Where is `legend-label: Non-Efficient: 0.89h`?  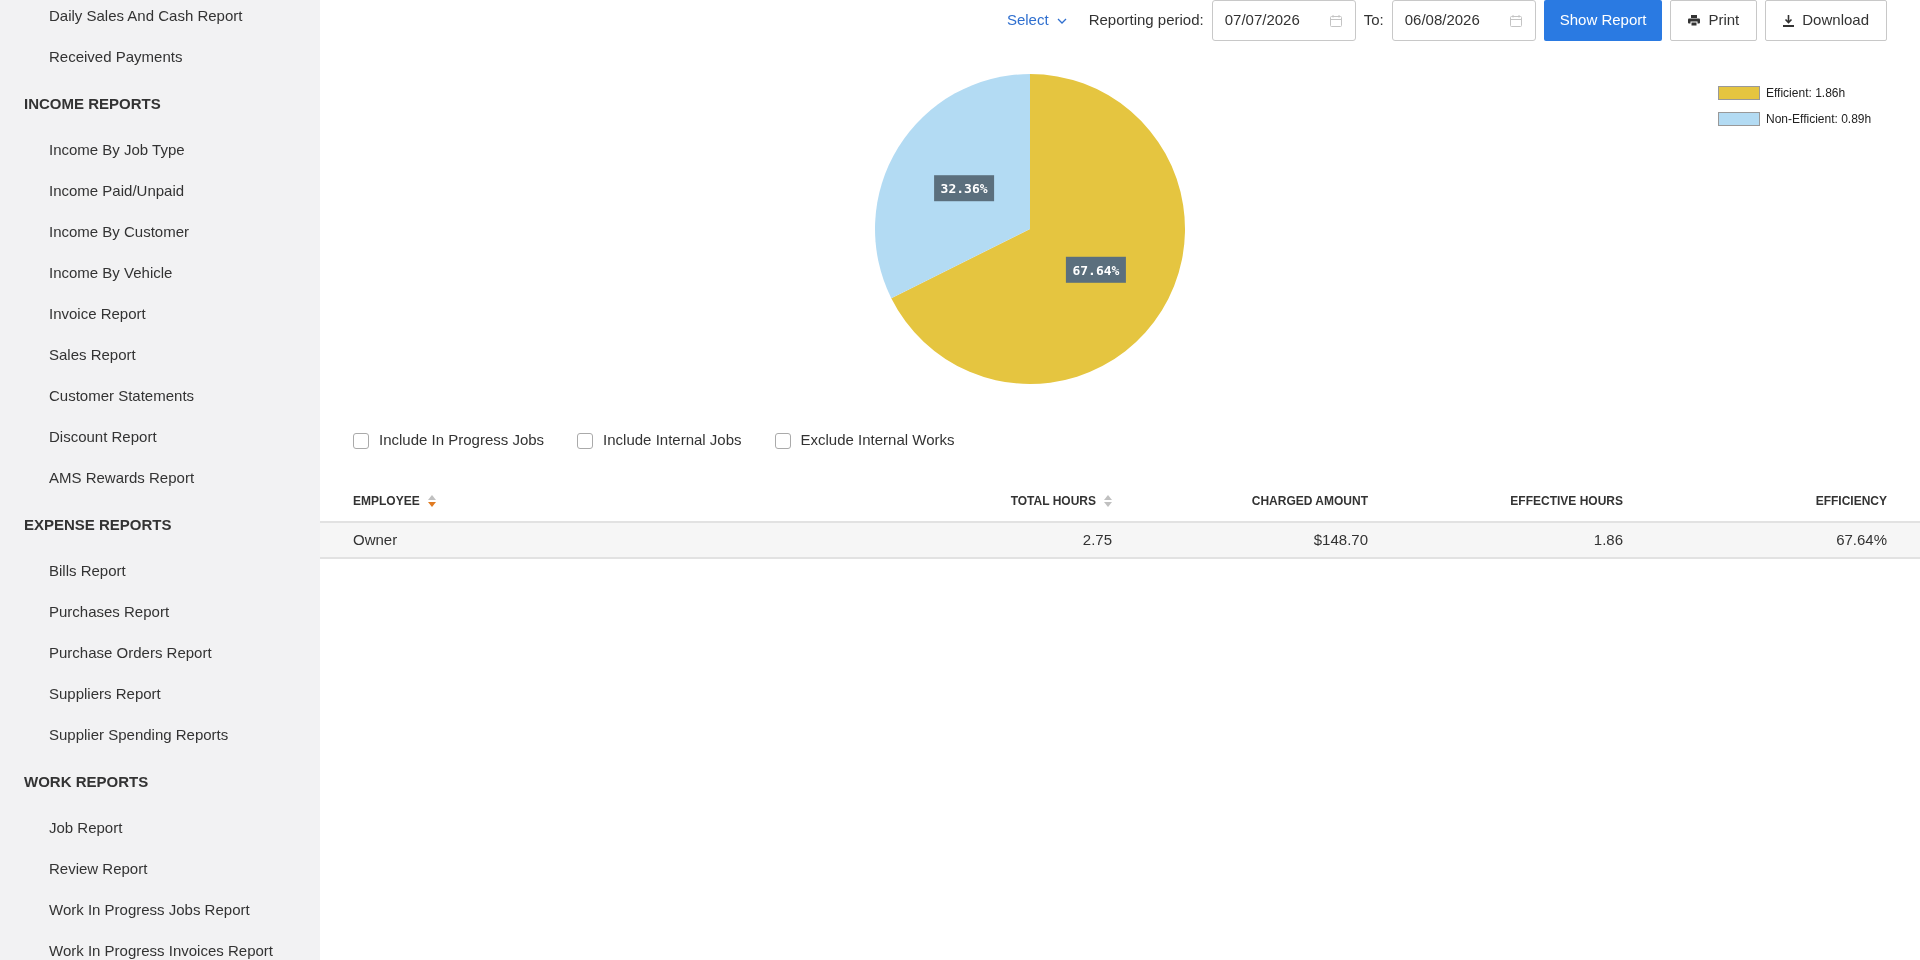
legend-label: Non-Efficient: 0.89h is located at coordinates (1819, 119).